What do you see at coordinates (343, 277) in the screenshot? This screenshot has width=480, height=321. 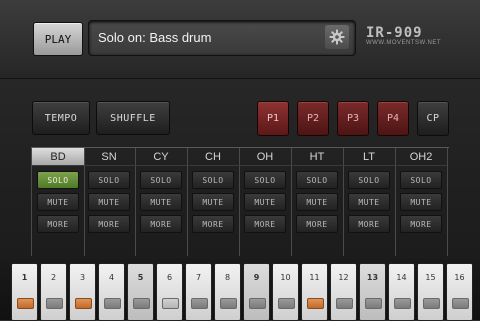 I see `step-number: 12` at bounding box center [343, 277].